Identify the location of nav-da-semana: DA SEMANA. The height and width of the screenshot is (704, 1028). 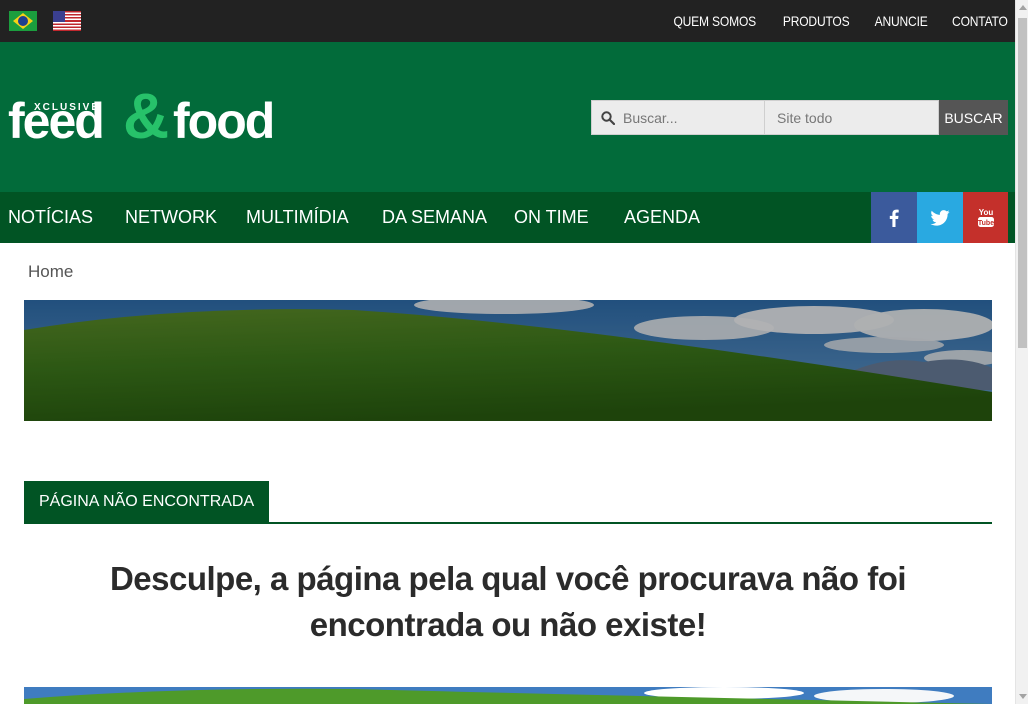
(434, 217).